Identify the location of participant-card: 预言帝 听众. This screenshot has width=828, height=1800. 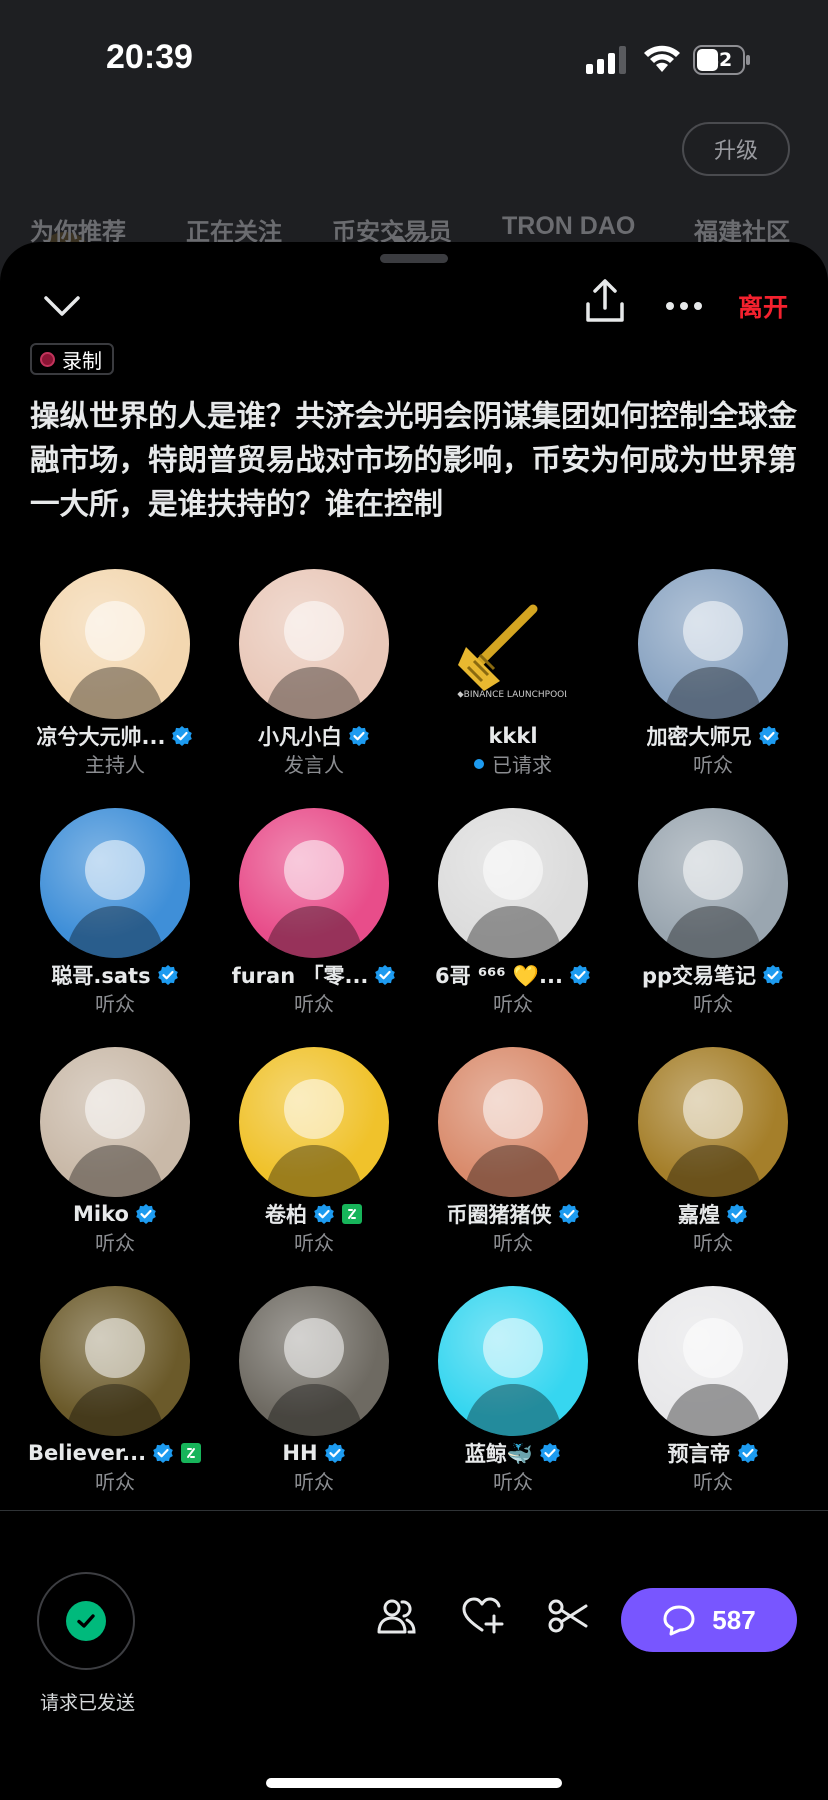
(713, 1393).